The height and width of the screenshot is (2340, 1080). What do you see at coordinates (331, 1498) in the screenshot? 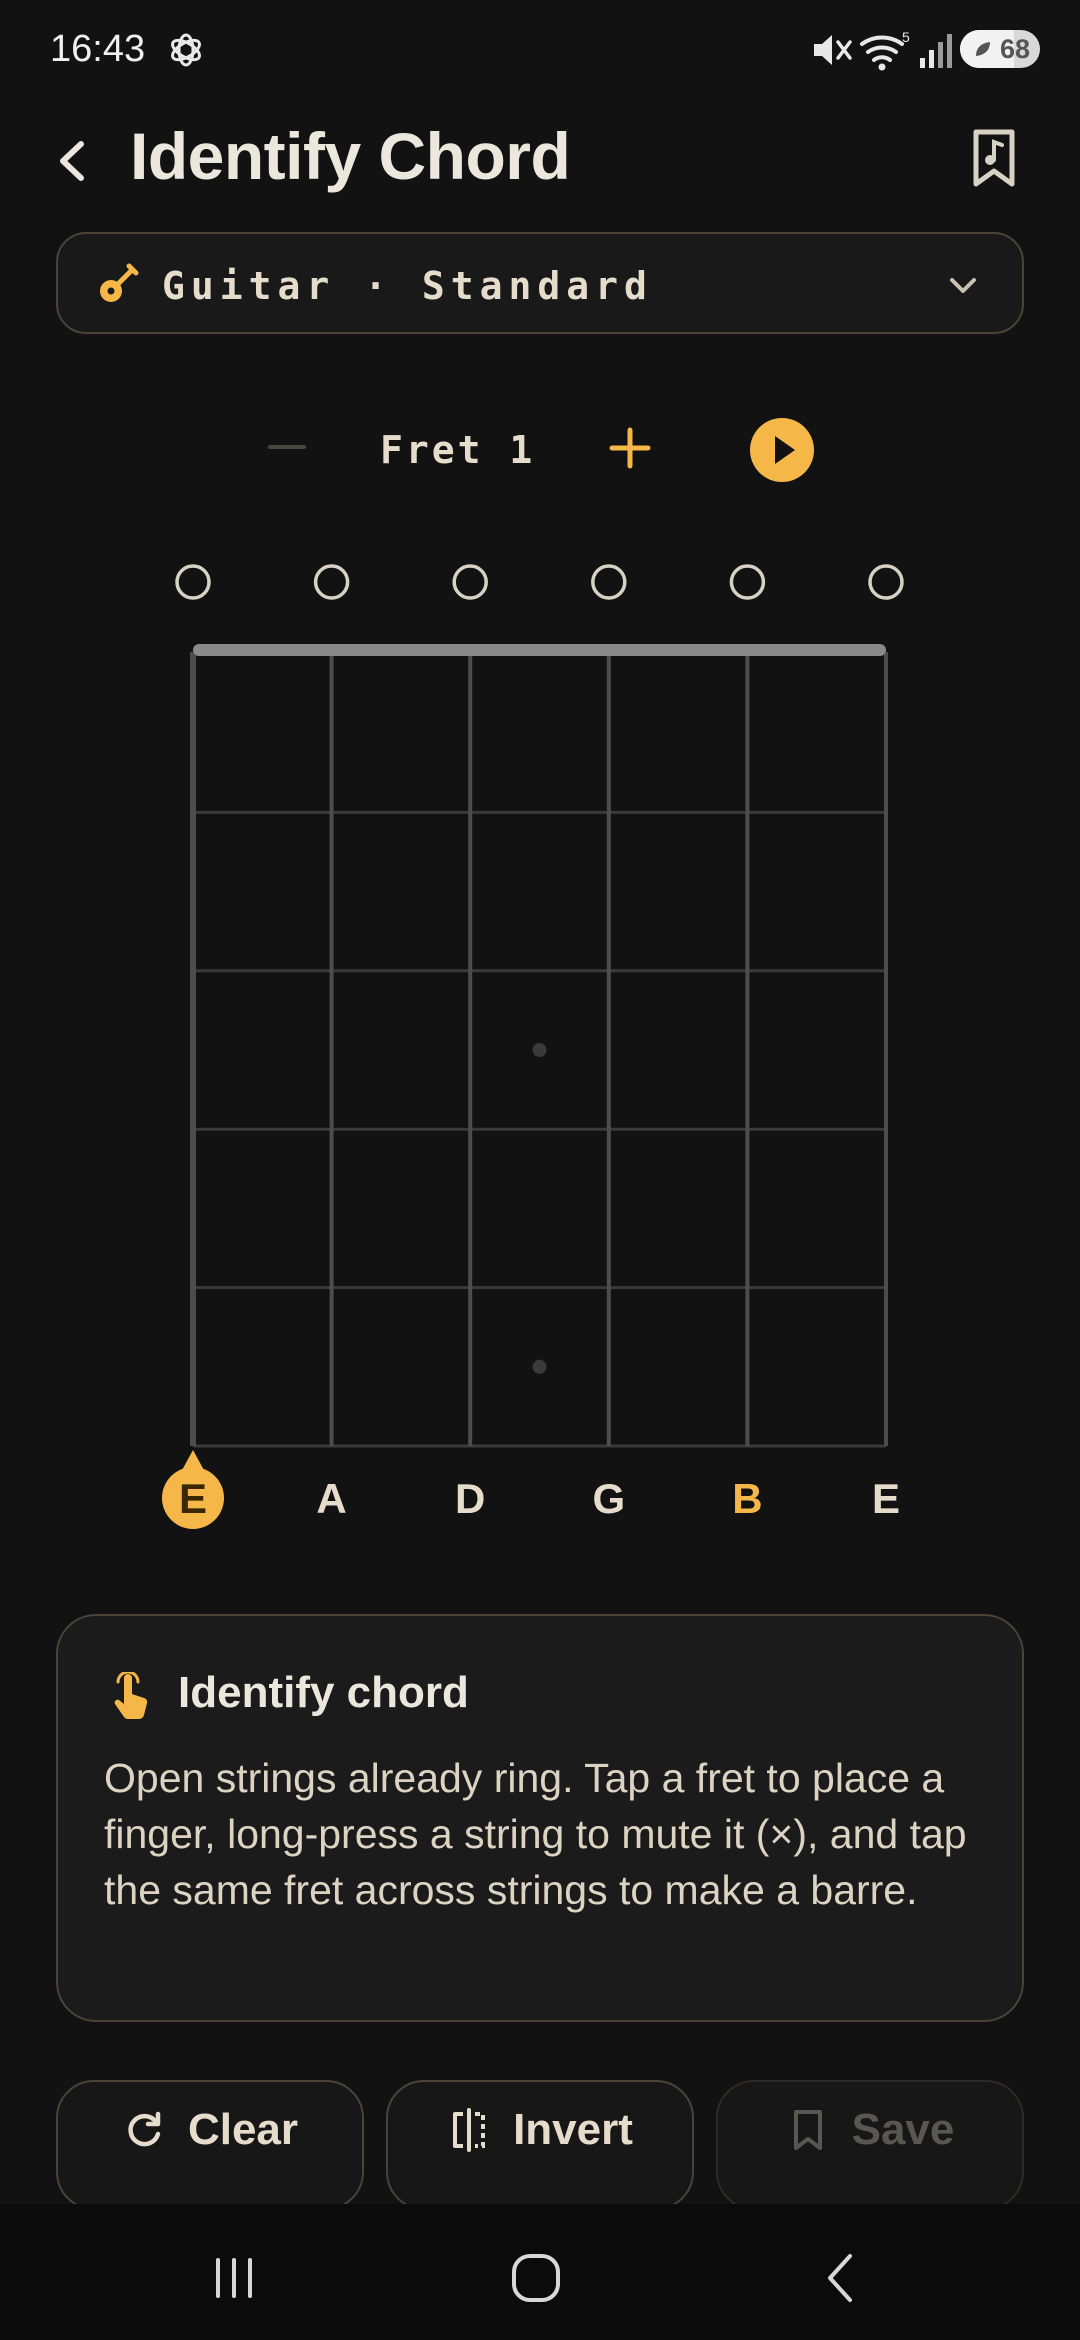
I see `string-label: A` at bounding box center [331, 1498].